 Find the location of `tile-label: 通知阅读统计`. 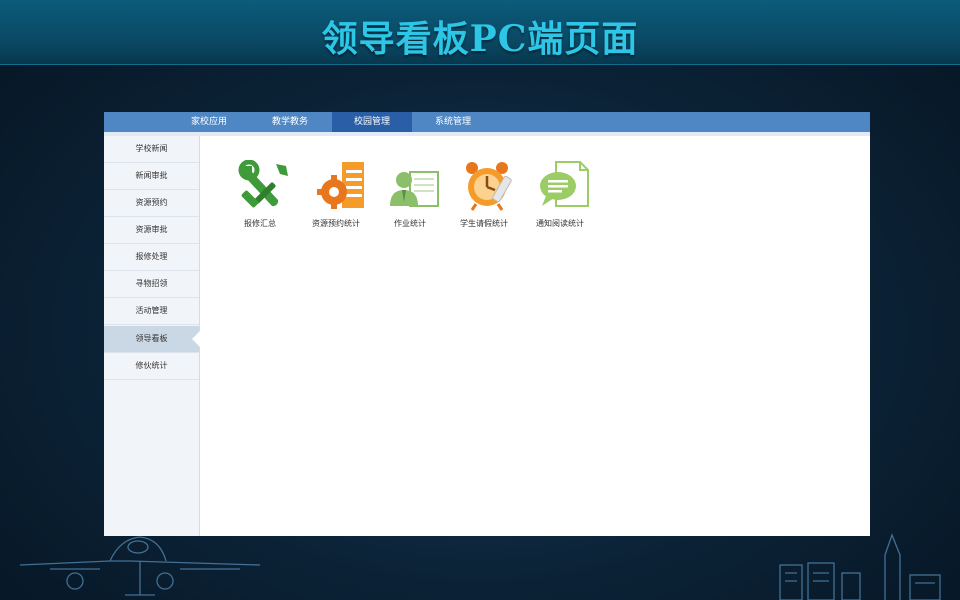

tile-label: 通知阅读统计 is located at coordinates (560, 223).